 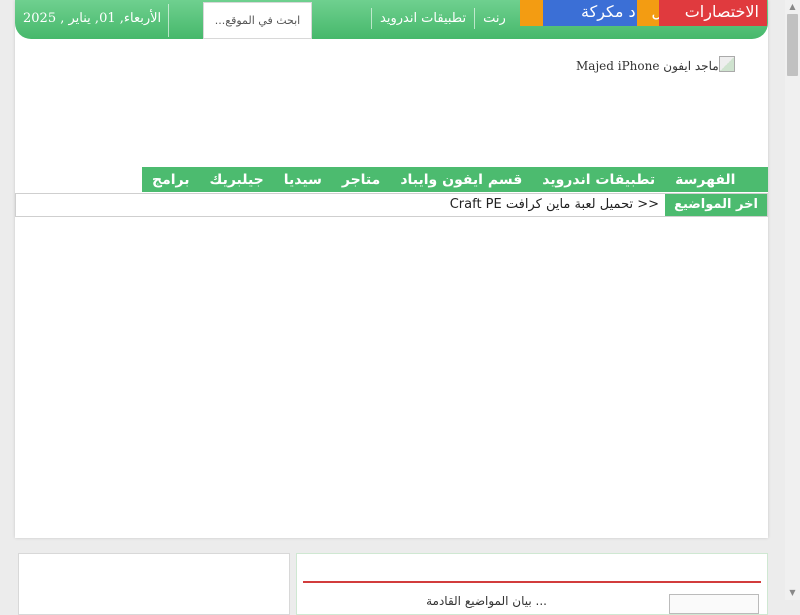 What do you see at coordinates (726, 64) in the screenshot?
I see `broken-image-icon` at bounding box center [726, 64].